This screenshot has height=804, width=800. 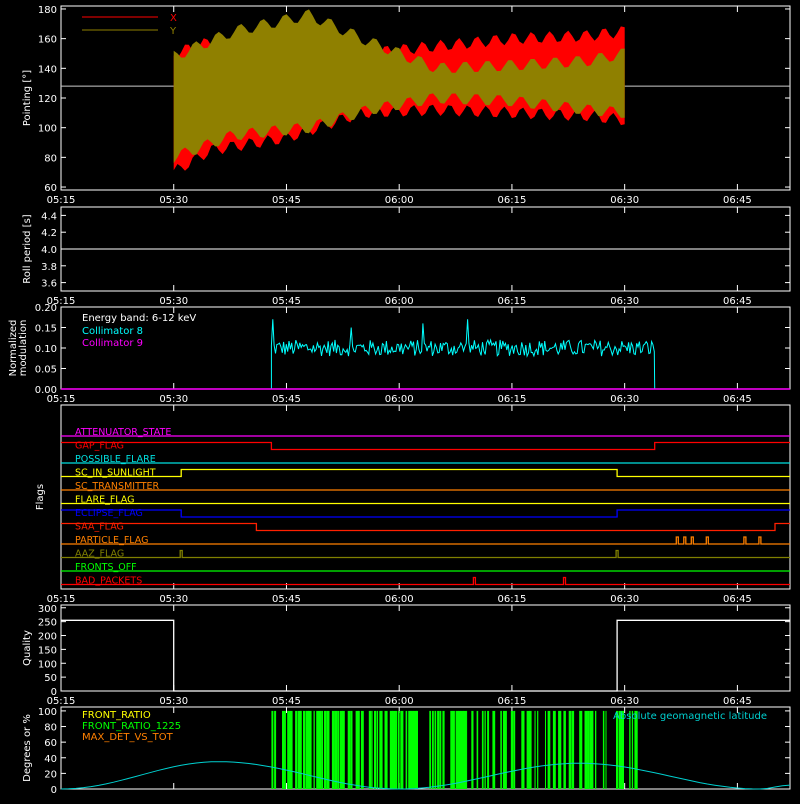 What do you see at coordinates (173, 18) in the screenshot?
I see `legend-label: X` at bounding box center [173, 18].